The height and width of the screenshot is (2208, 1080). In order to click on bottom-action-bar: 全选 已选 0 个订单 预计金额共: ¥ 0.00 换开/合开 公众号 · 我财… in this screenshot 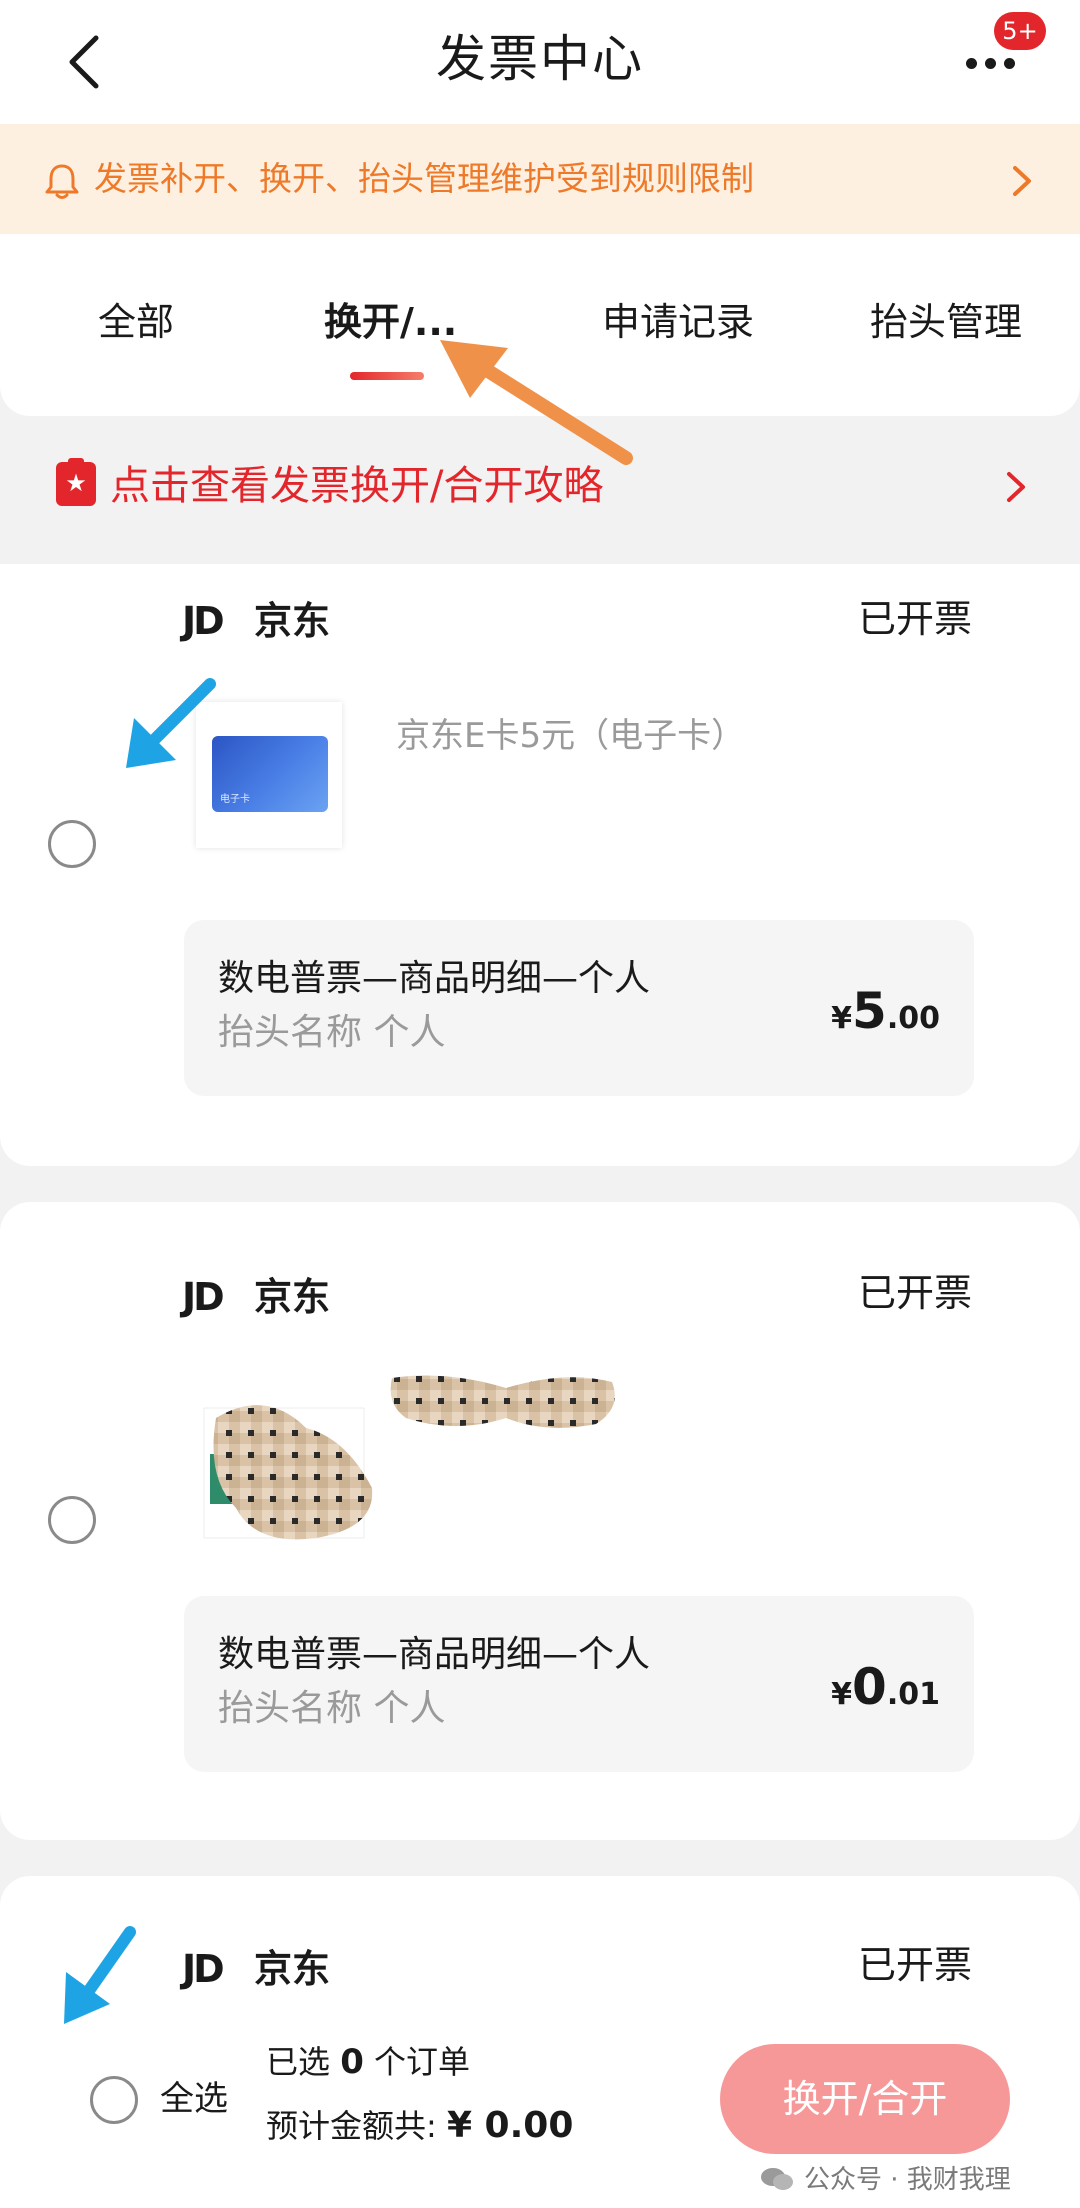, I will do `click(540, 2112)`.